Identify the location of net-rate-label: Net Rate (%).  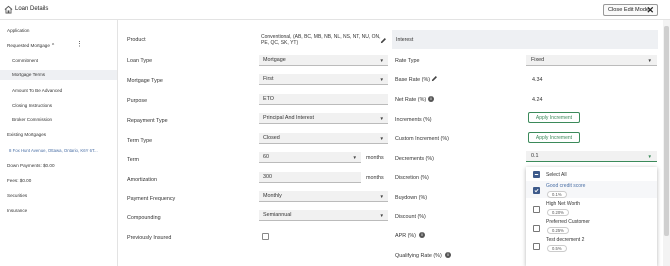
(411, 100).